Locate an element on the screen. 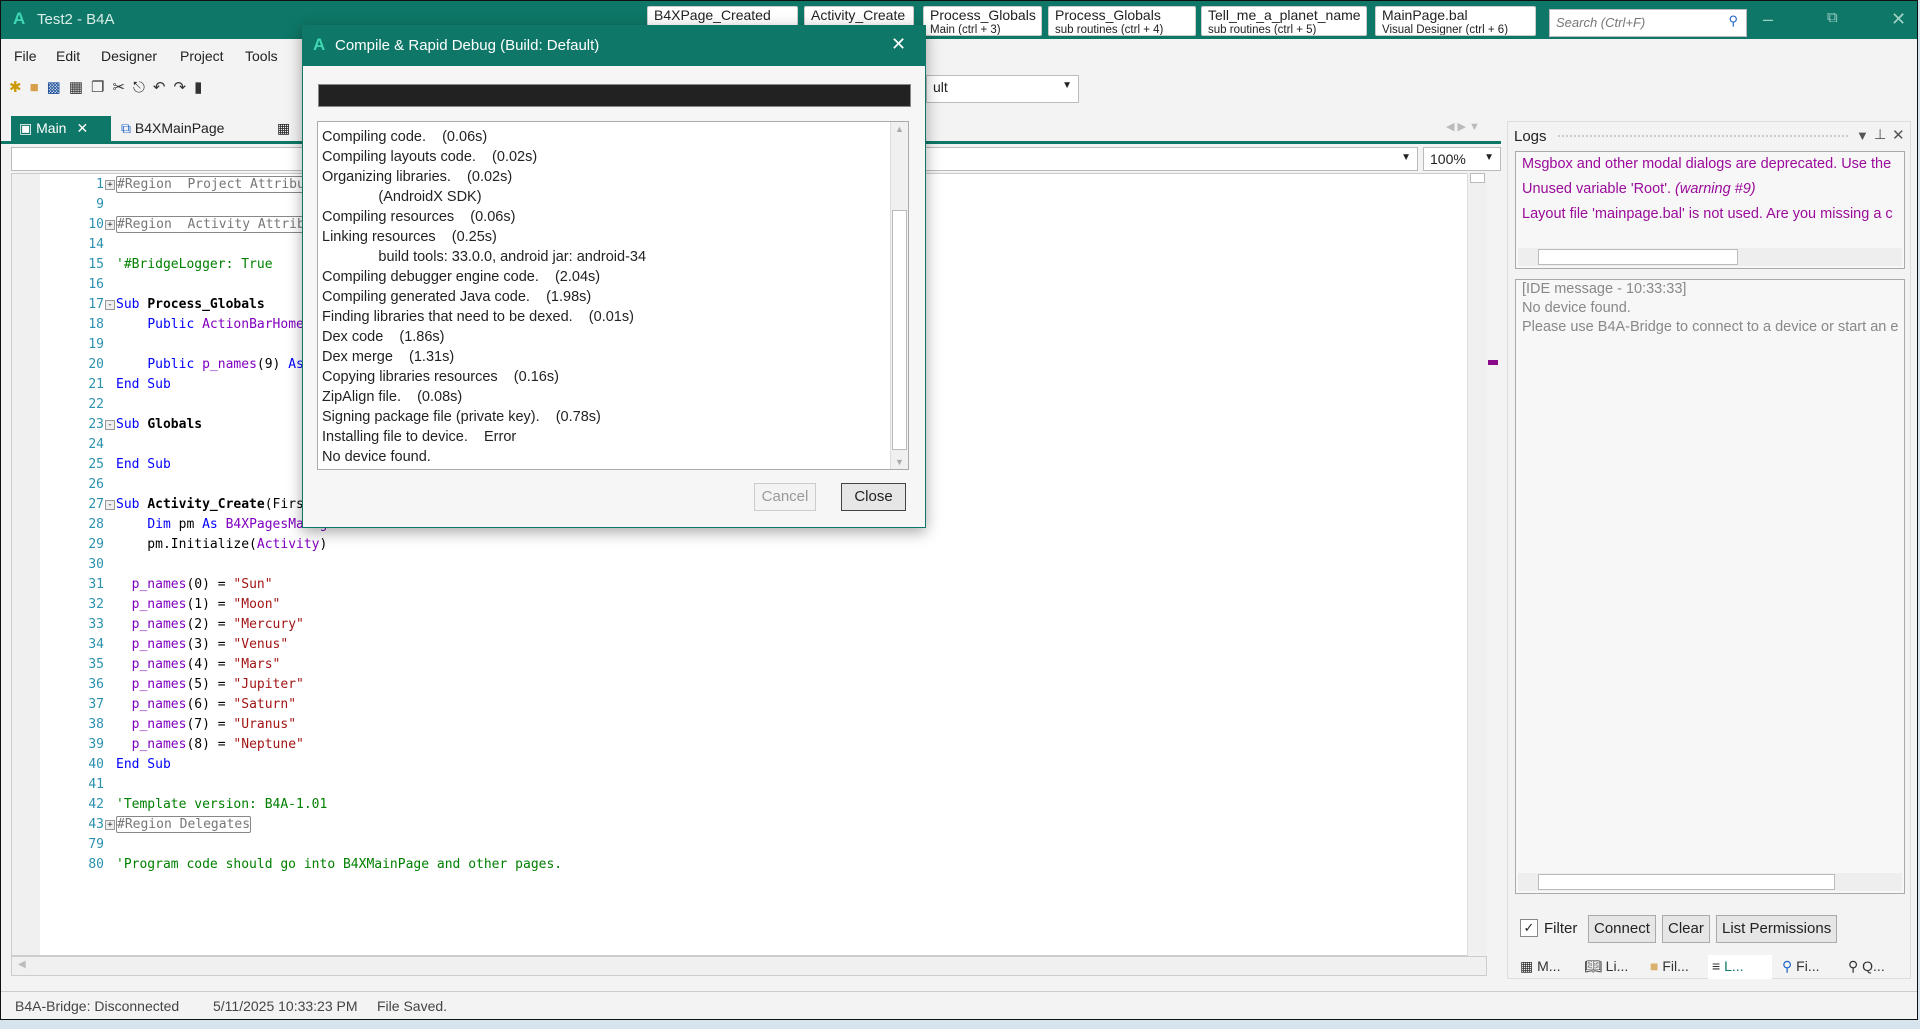  close-button: Close is located at coordinates (873, 497).